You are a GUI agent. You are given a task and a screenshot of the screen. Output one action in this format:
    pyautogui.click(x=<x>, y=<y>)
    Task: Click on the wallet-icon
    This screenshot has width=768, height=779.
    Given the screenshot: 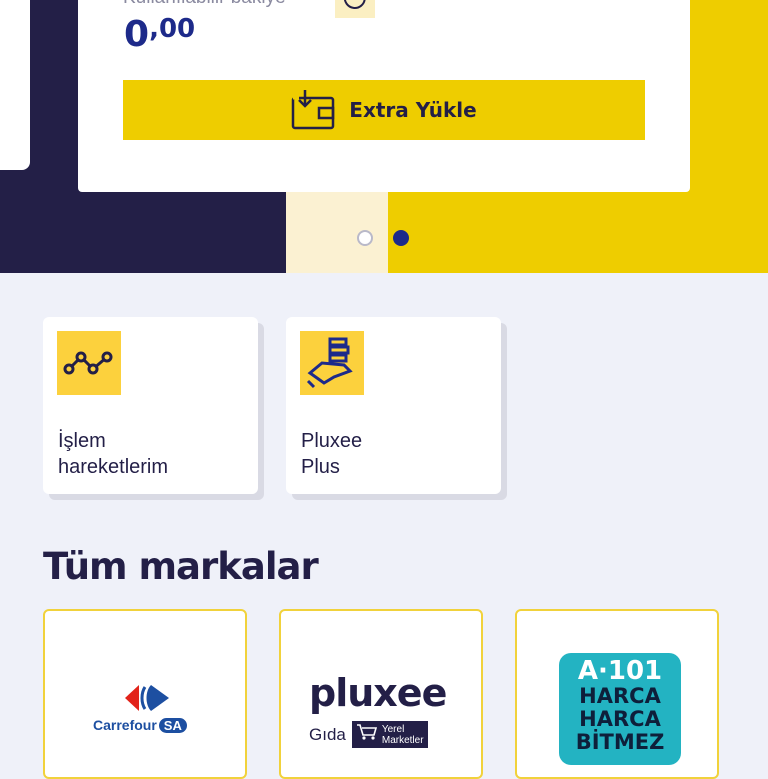 What is the action you would take?
    pyautogui.click(x=313, y=110)
    